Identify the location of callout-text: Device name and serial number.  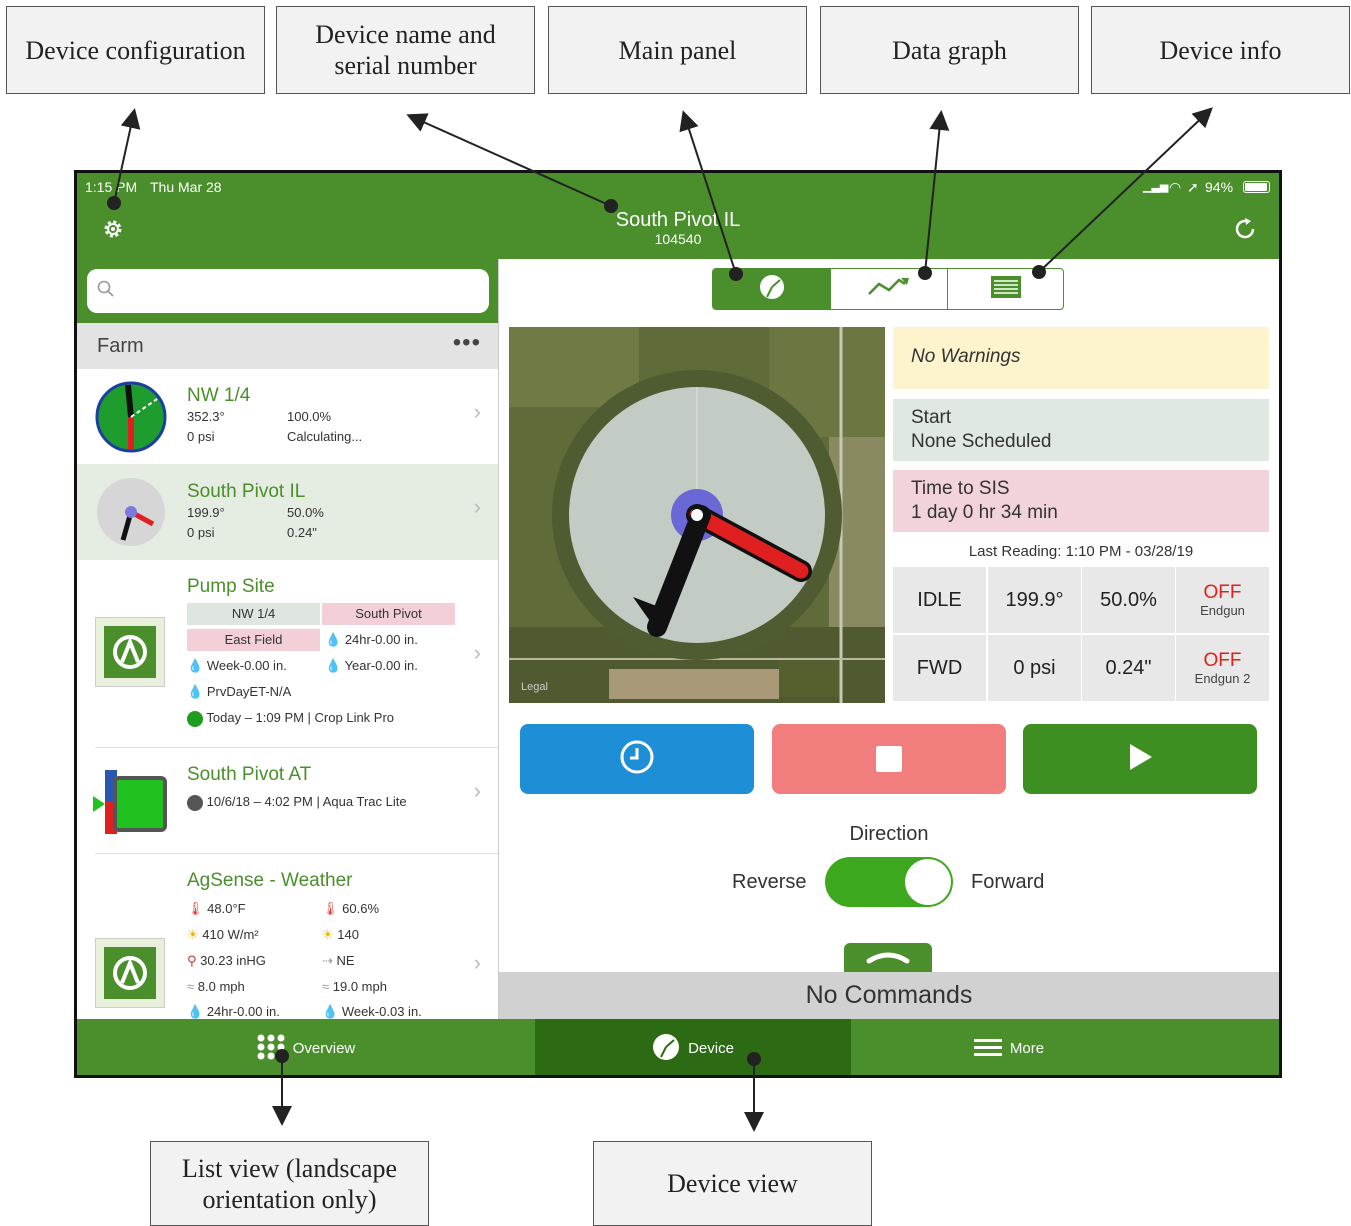
(405, 50).